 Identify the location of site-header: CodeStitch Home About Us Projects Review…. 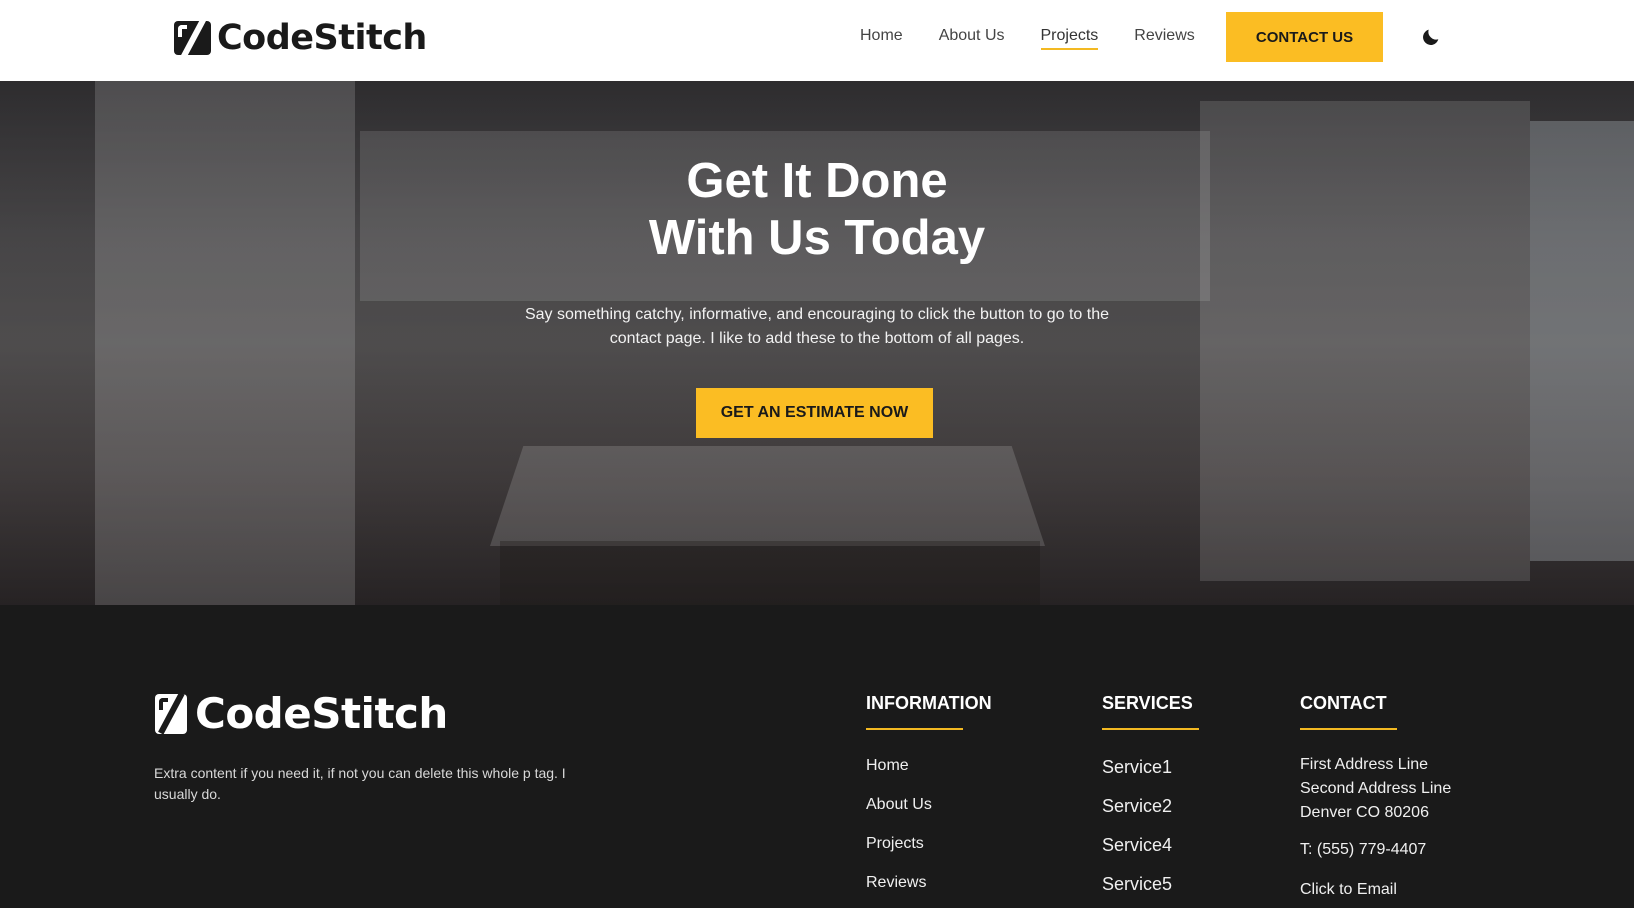
(817, 40).